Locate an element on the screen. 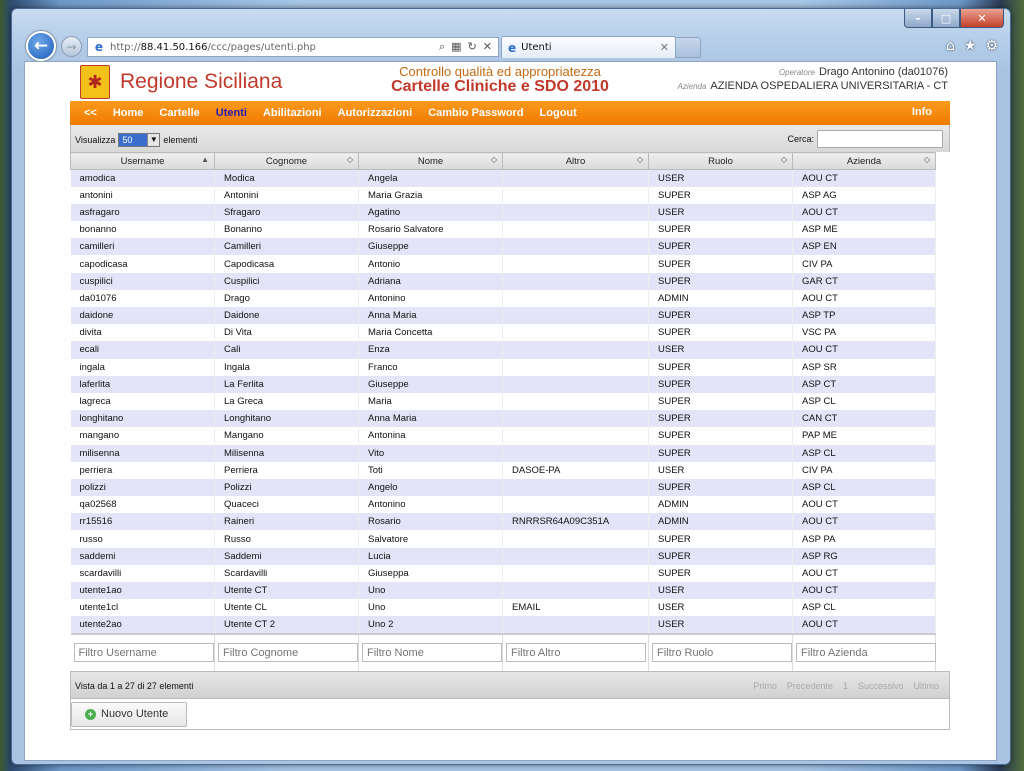  cell-cognome: Camilleri is located at coordinates (286, 247).